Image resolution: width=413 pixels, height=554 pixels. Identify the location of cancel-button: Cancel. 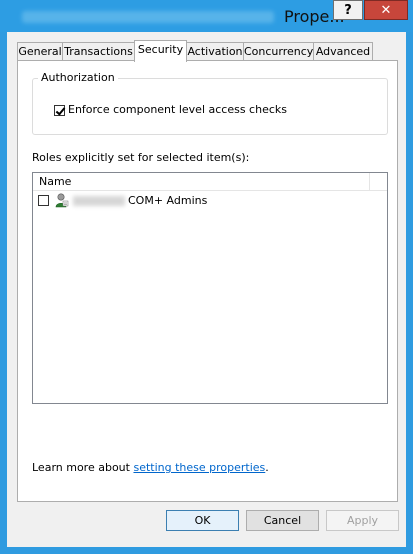
(282, 520).